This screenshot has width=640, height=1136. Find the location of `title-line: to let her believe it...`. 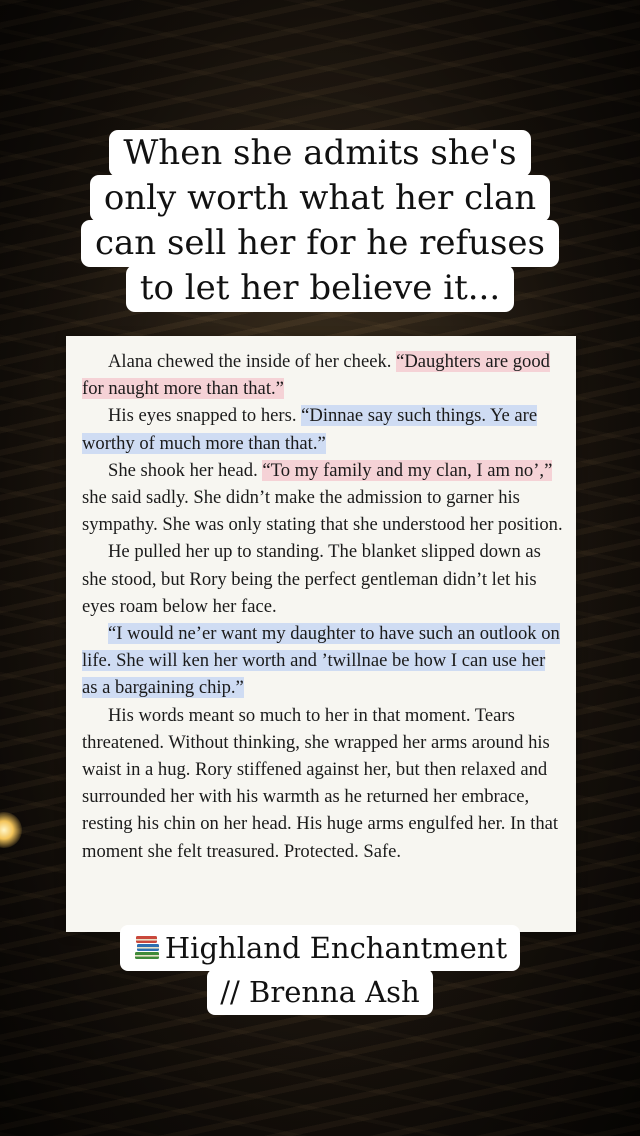

title-line: to let her believe it... is located at coordinates (320, 288).